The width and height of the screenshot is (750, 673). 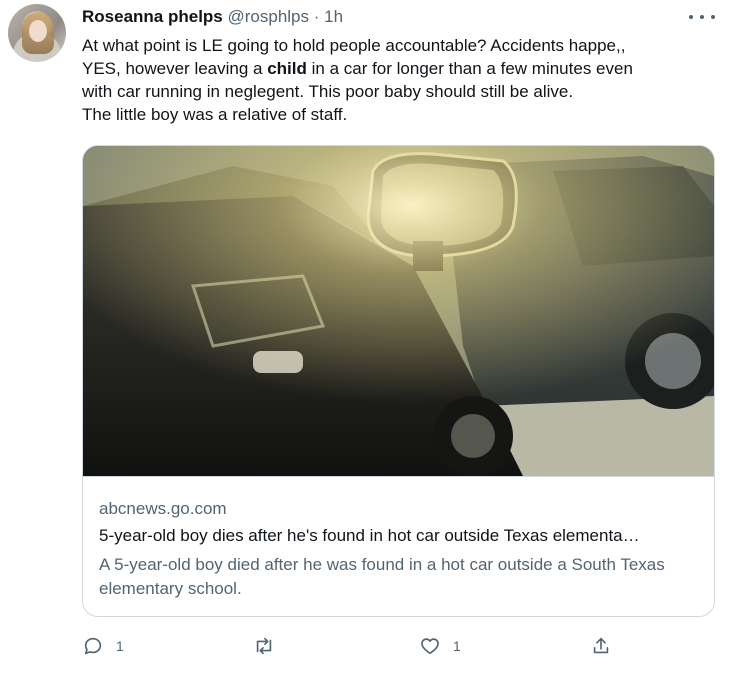 I want to click on tweet-bold-word: child, so click(x=287, y=68).